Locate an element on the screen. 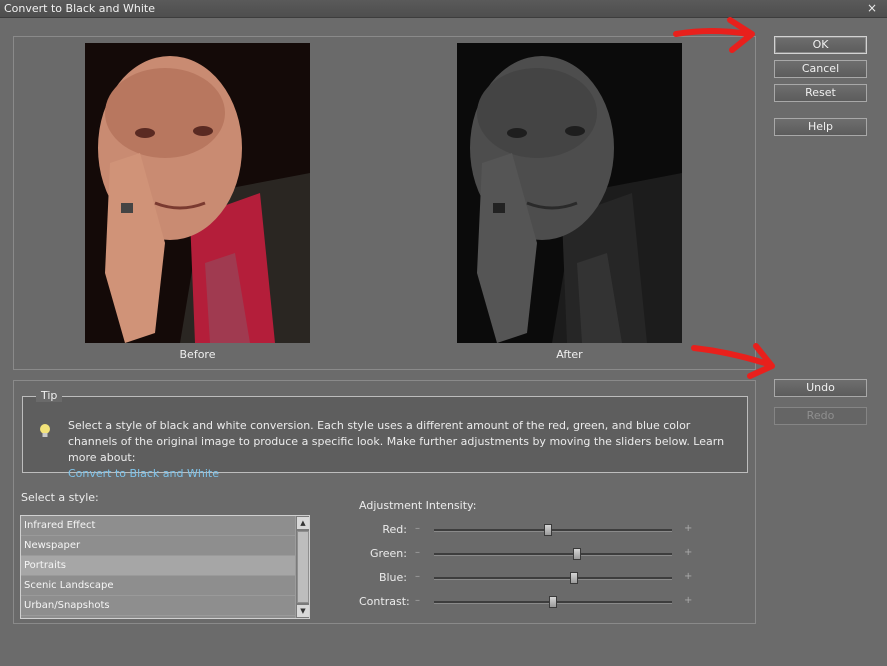  before-image is located at coordinates (197, 193).